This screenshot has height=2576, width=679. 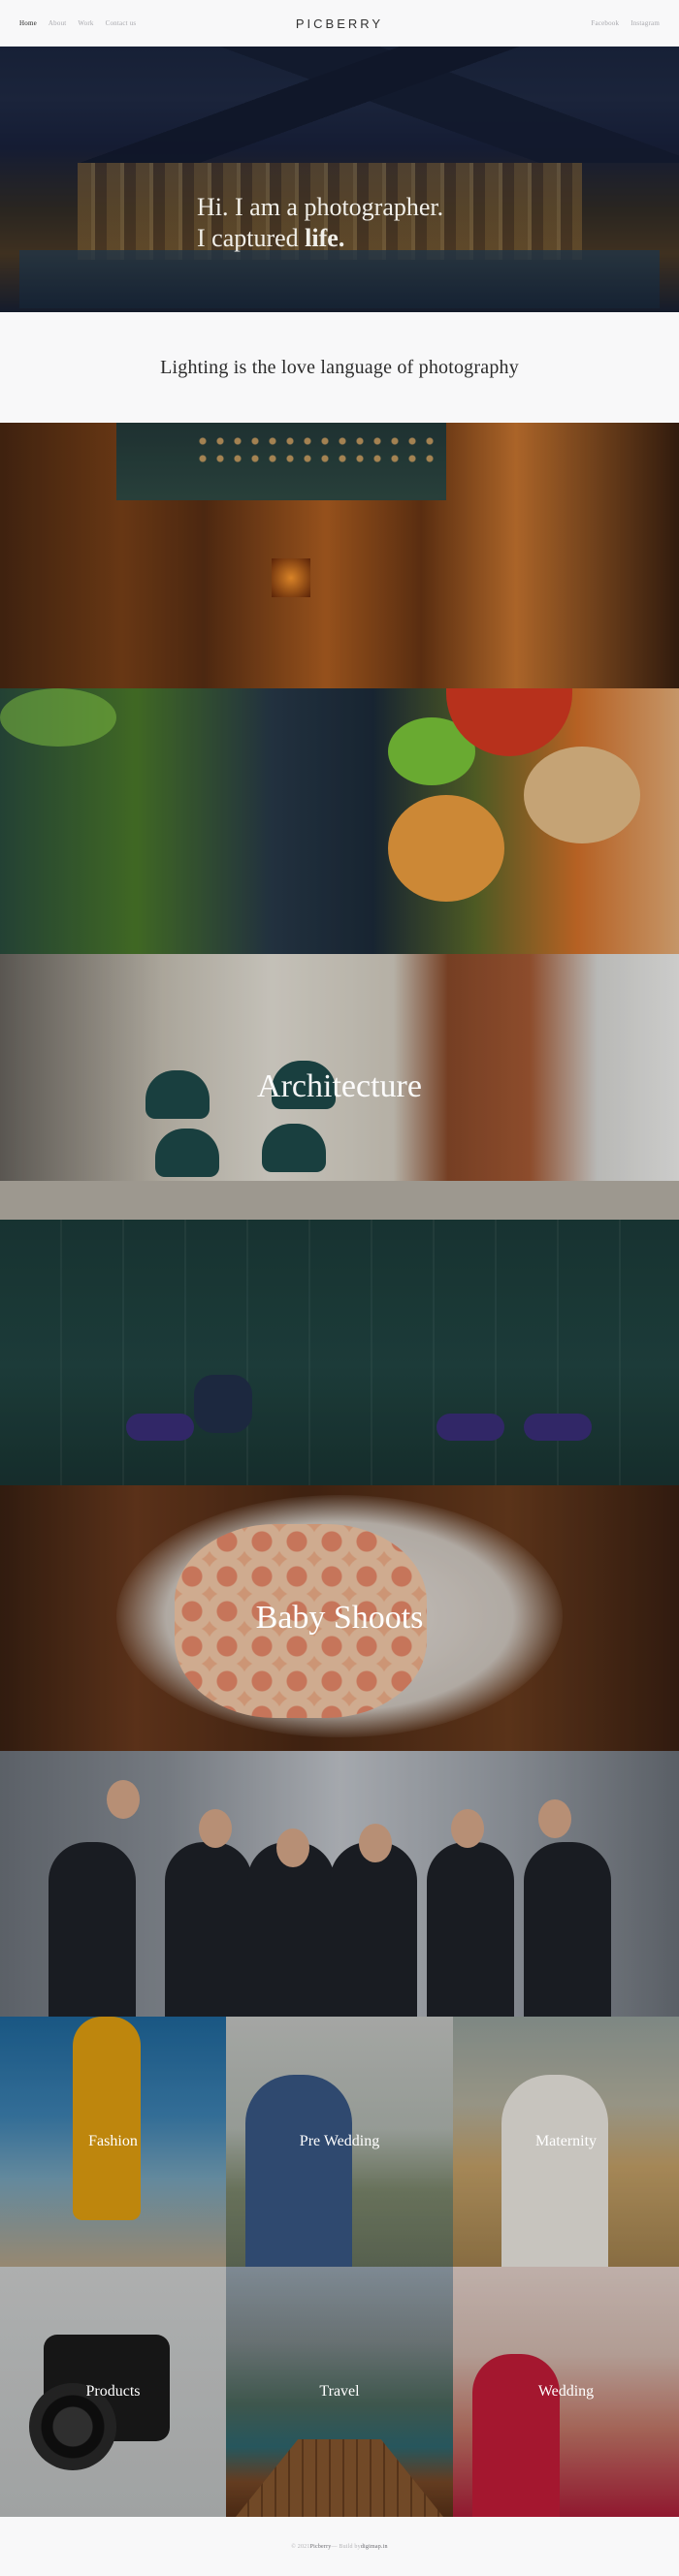 I want to click on tile-fashion: Fashion, so click(x=113, y=2142).